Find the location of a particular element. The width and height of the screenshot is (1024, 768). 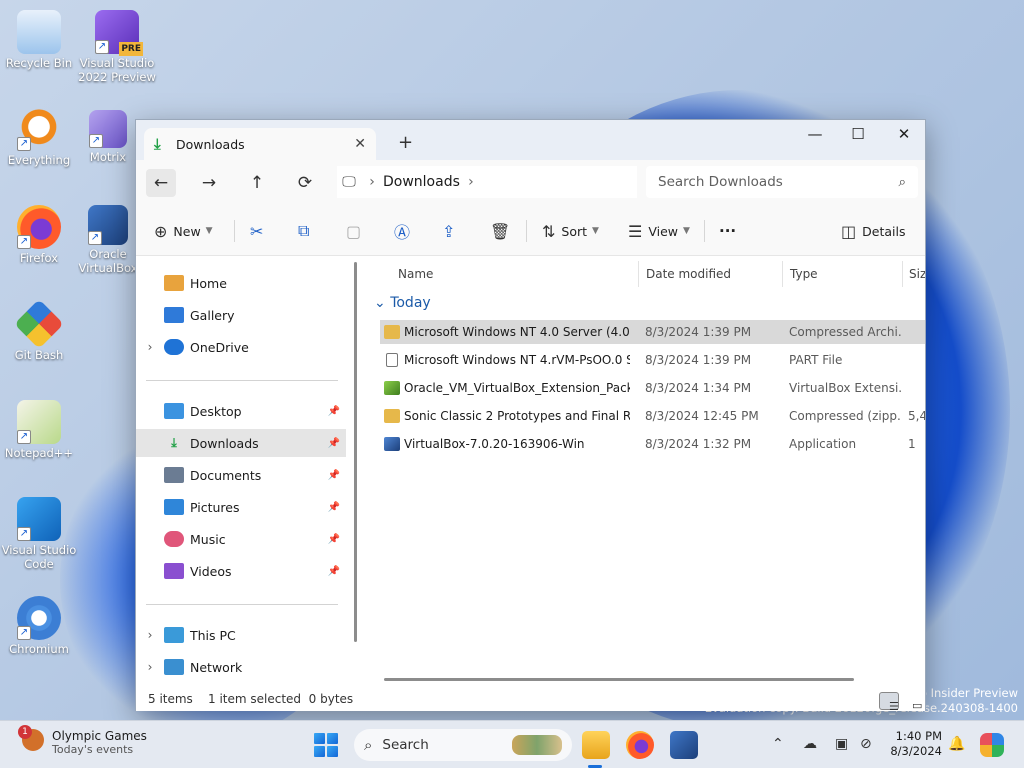

rename-icon: Ⓐ is located at coordinates (402, 232).